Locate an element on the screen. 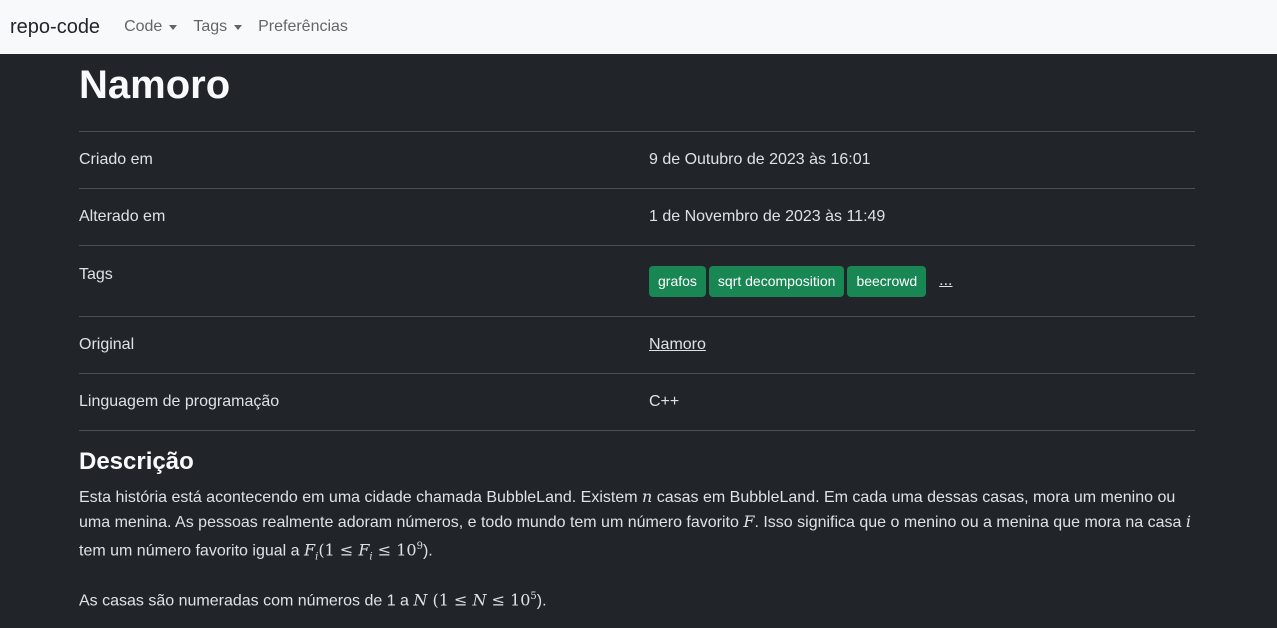 This screenshot has width=1277, height=628. nav-tags-label: Tags is located at coordinates (210, 26).